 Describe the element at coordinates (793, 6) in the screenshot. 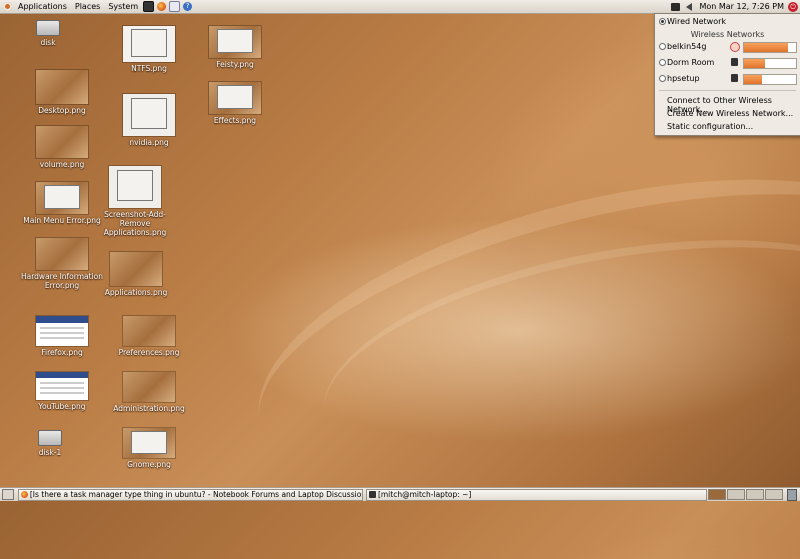

I see `power-icon: ⏻` at that location.